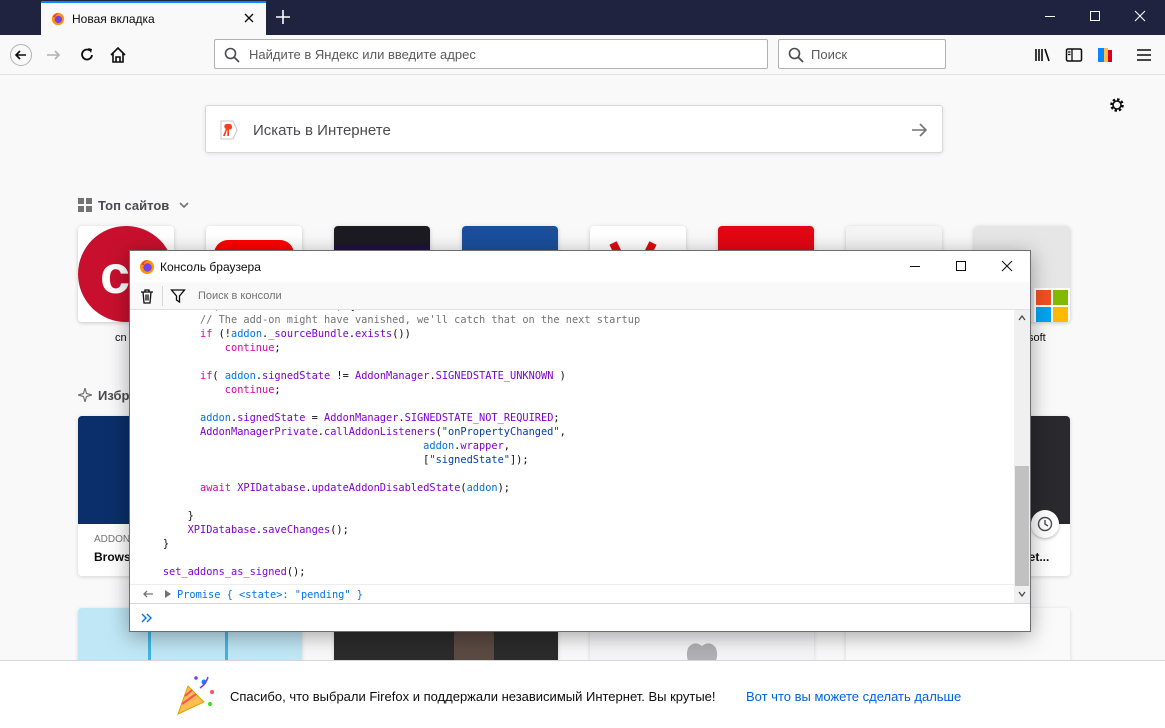 The image size is (1165, 728). I want to click on code-line: ["signedState"]);, so click(476, 460).